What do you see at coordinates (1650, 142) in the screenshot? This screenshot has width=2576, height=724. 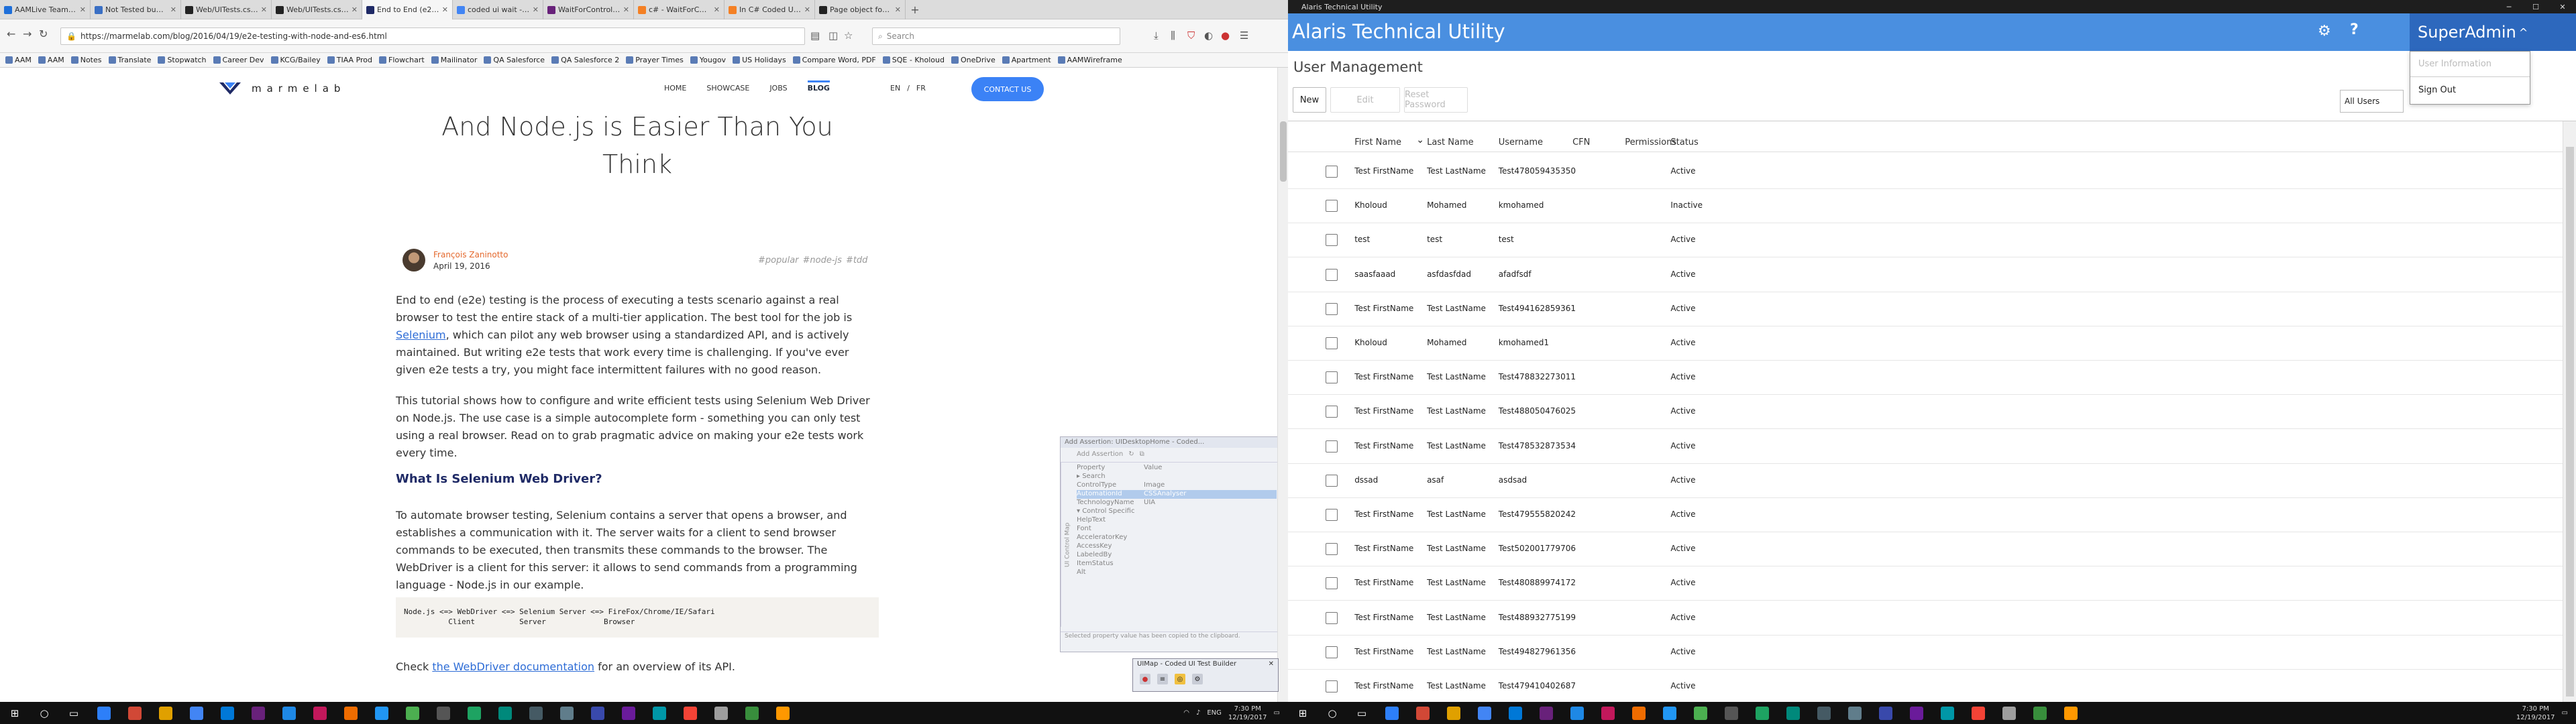 I see `column-header-permissions: Permissions` at bounding box center [1650, 142].